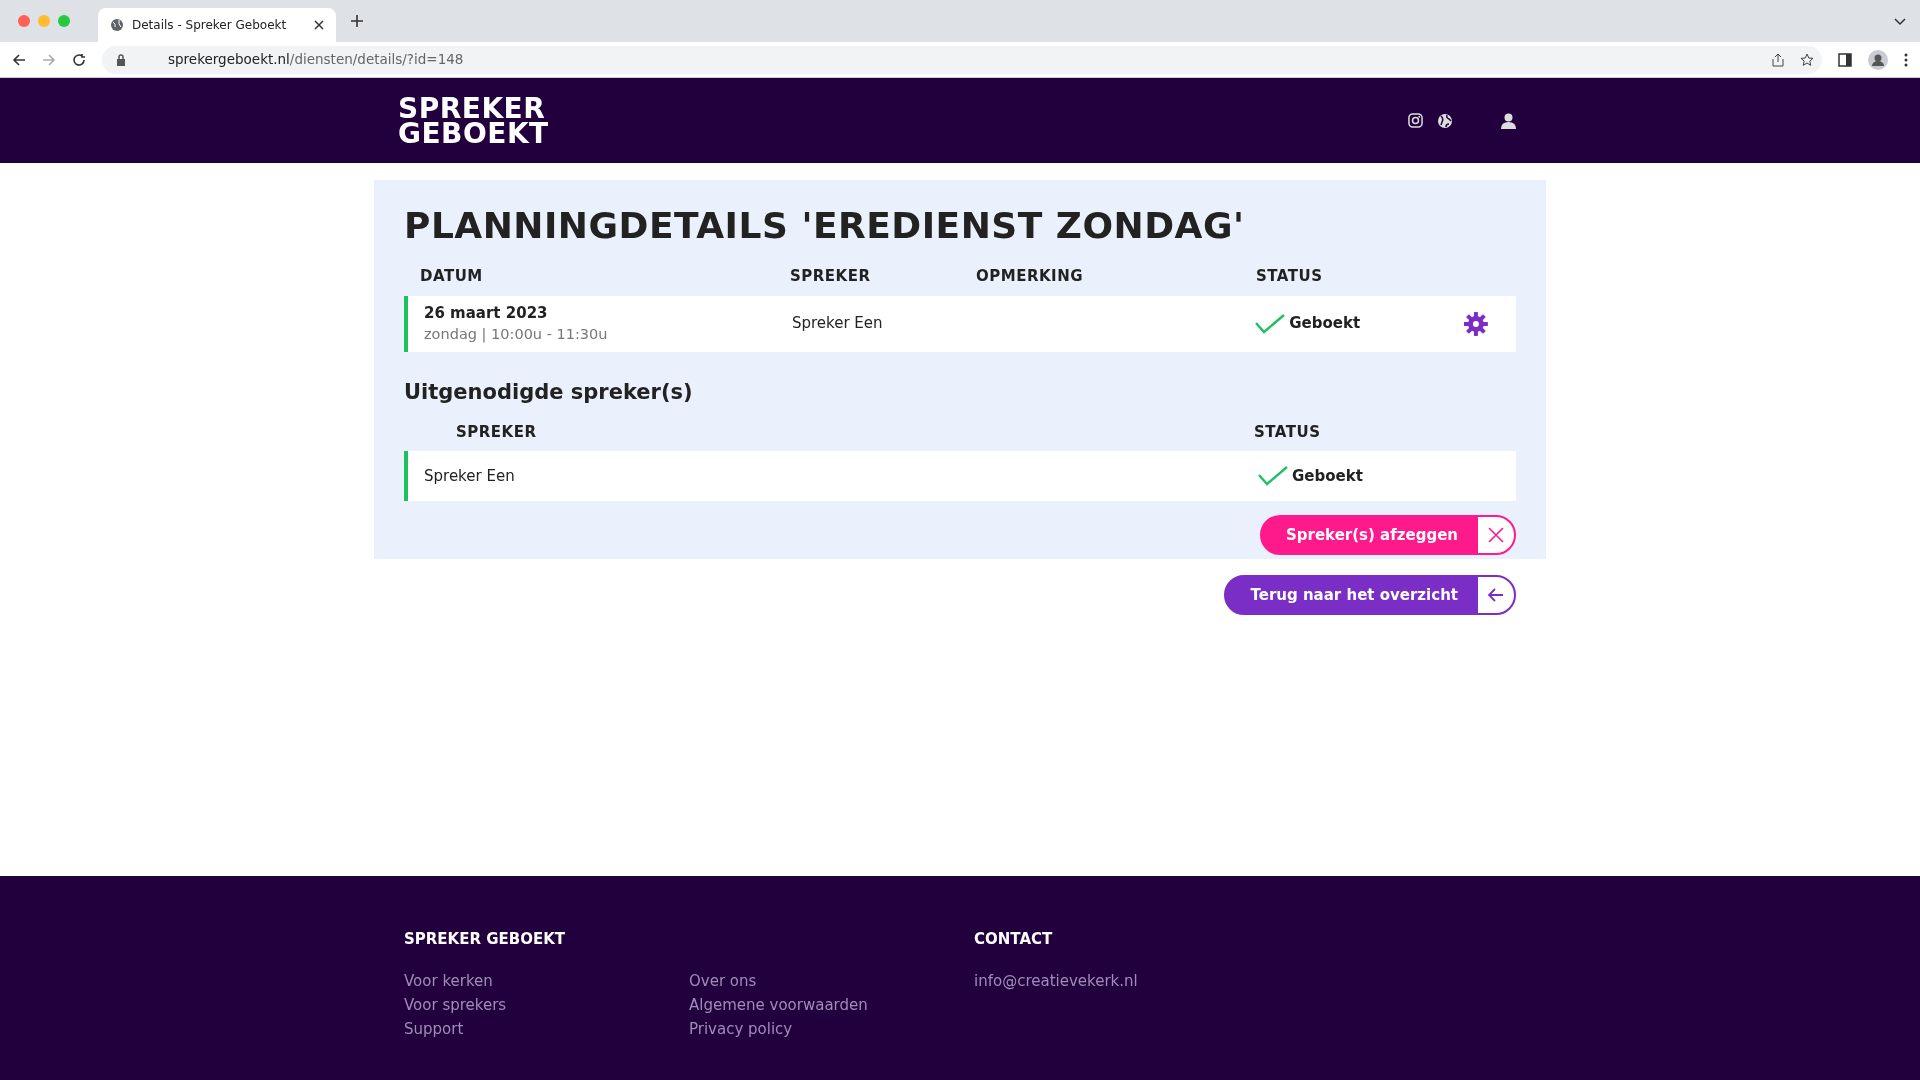 Image resolution: width=1920 pixels, height=1080 pixels. Describe the element at coordinates (1415, 120) in the screenshot. I see `instagram-icon` at that location.